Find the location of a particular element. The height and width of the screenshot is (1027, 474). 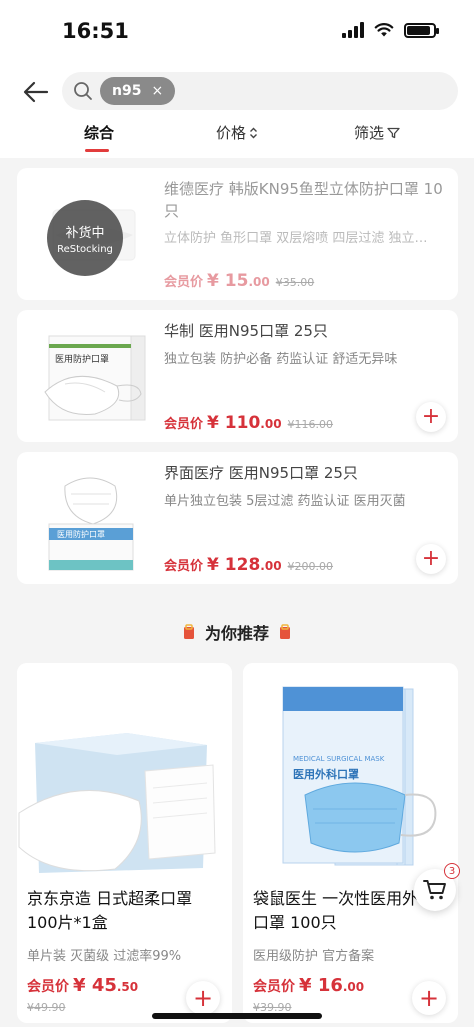

original-price: ¥35.00 is located at coordinates (295, 282).